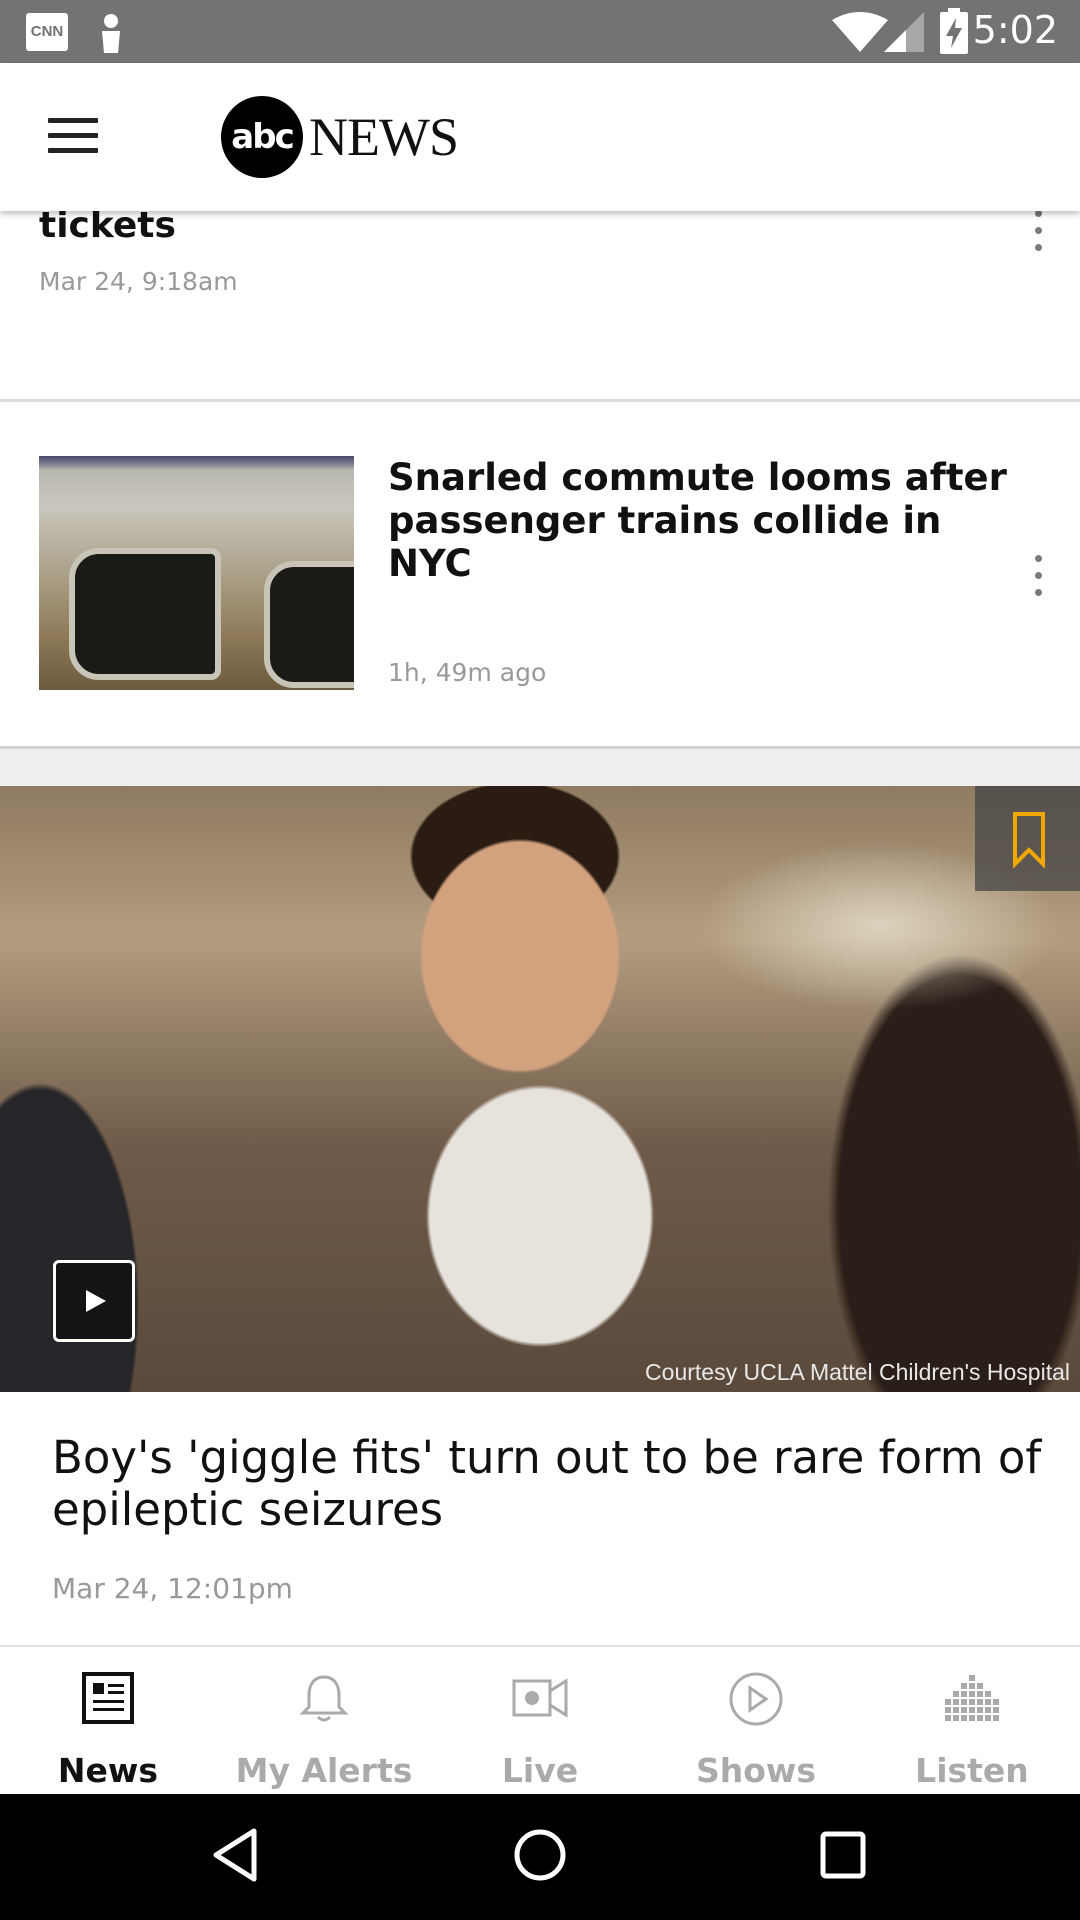 This screenshot has height=1920, width=1080. I want to click on status-bar: CNN 5:02, so click(540, 31).